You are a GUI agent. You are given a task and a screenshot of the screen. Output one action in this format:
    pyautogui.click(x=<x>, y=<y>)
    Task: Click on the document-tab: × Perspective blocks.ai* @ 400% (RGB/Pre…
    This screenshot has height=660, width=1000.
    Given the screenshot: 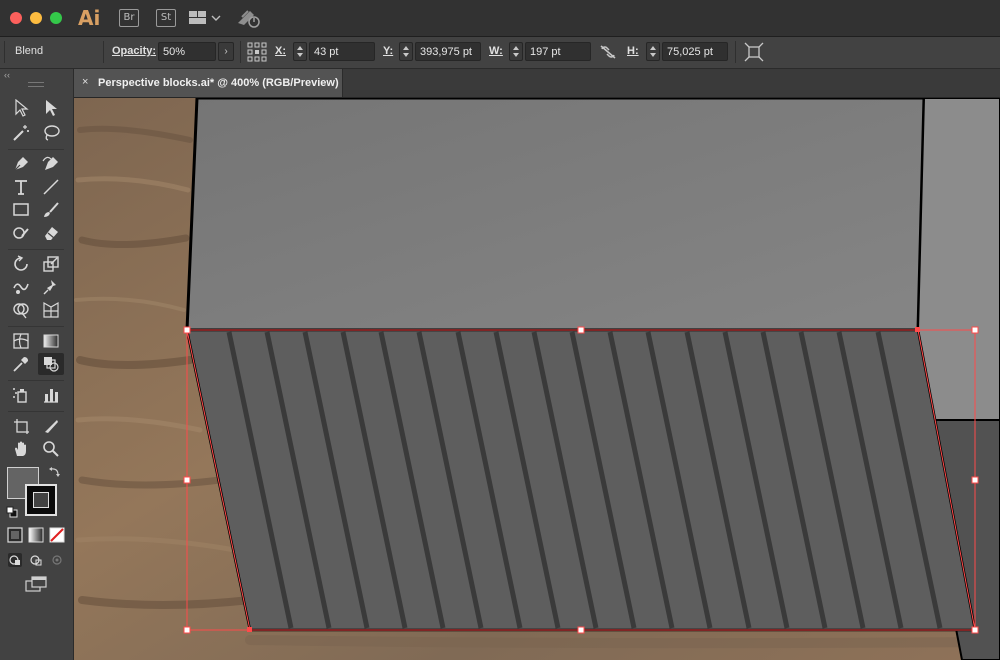 What is the action you would take?
    pyautogui.click(x=208, y=83)
    